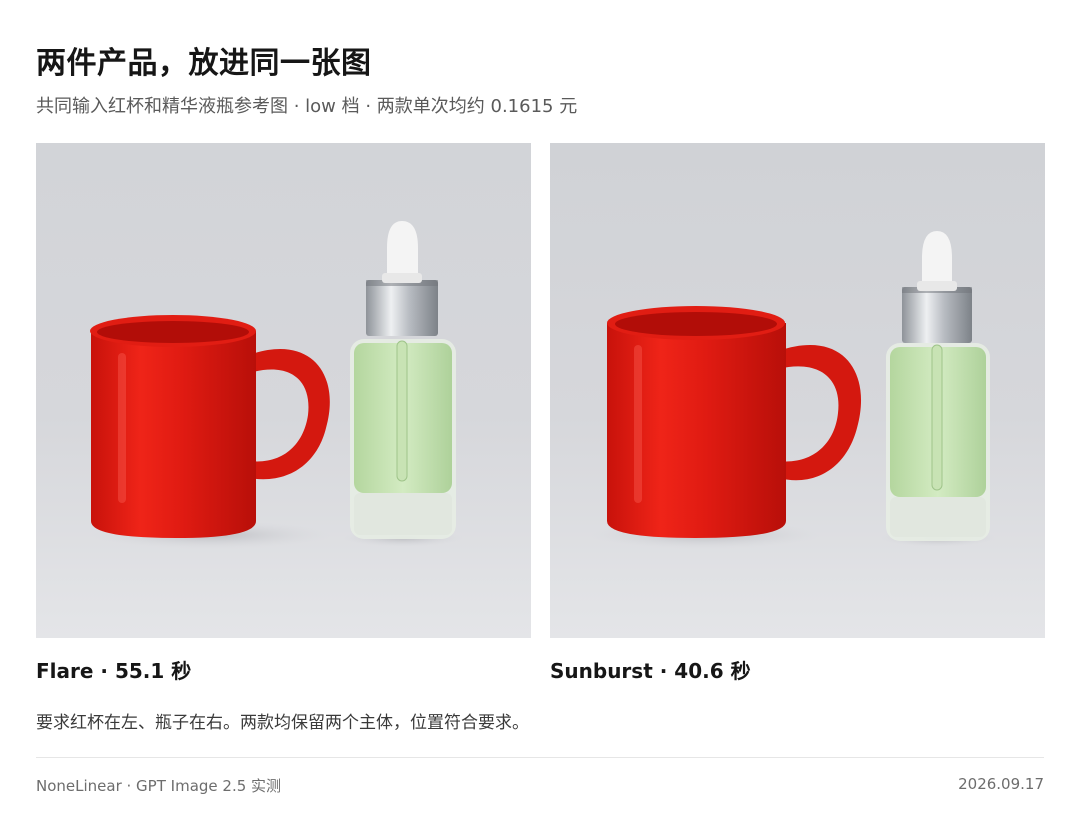  Describe the element at coordinates (282, 723) in the screenshot. I see `result-note: 要求红杯在左、瓶子在右。两款均保留两个主体，位置符合要求。` at that location.